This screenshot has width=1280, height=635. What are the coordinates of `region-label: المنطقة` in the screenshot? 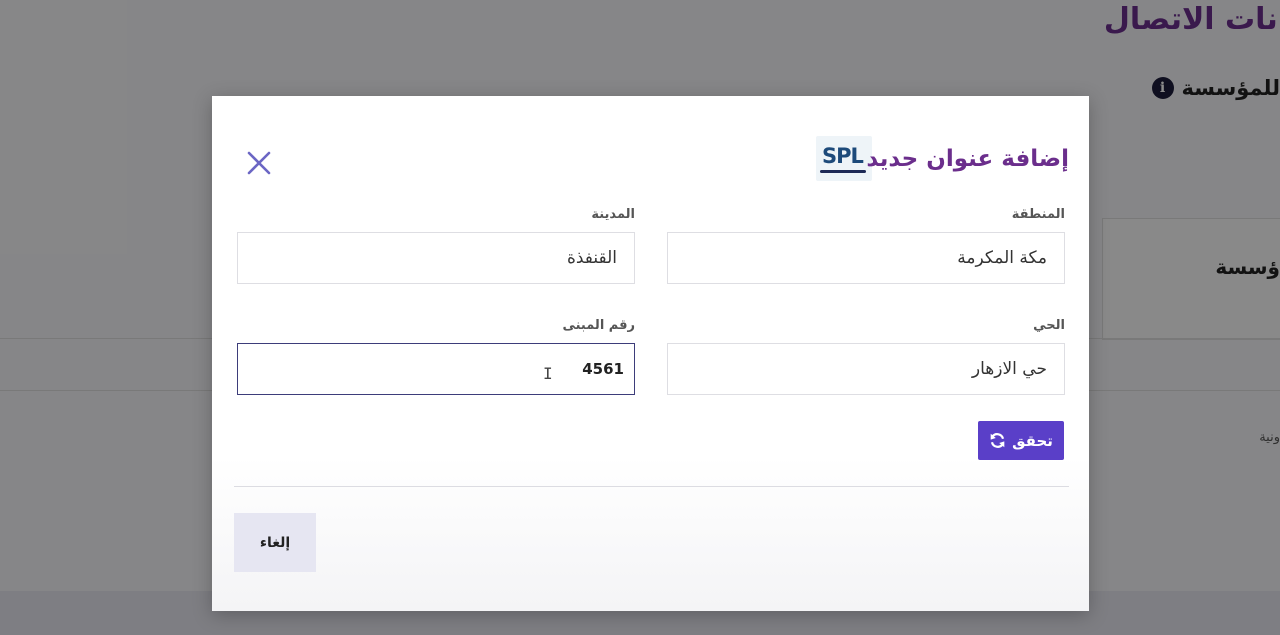 It's located at (1038, 214).